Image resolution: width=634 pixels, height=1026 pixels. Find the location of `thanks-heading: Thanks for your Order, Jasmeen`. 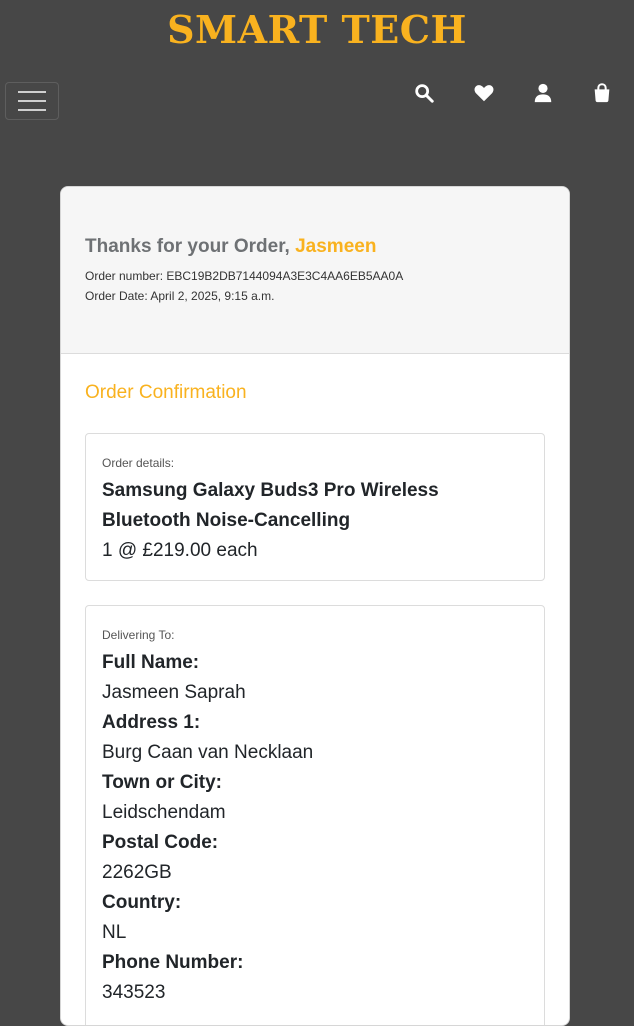

thanks-heading: Thanks for your Order, Jasmeen is located at coordinates (230, 247).